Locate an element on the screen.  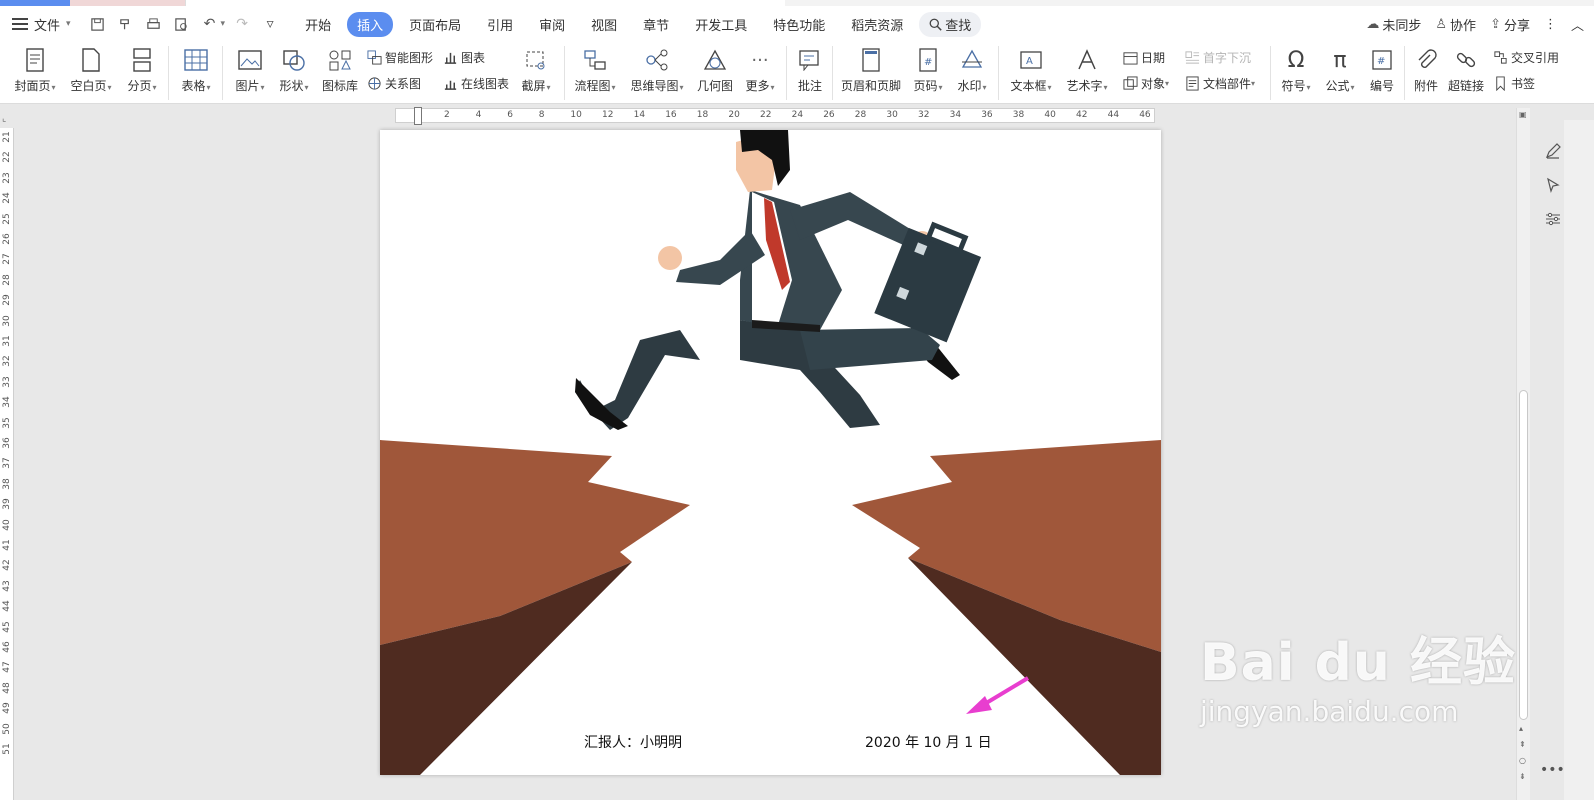
screenshot-button: 截屏▾ is located at coordinates (536, 73).